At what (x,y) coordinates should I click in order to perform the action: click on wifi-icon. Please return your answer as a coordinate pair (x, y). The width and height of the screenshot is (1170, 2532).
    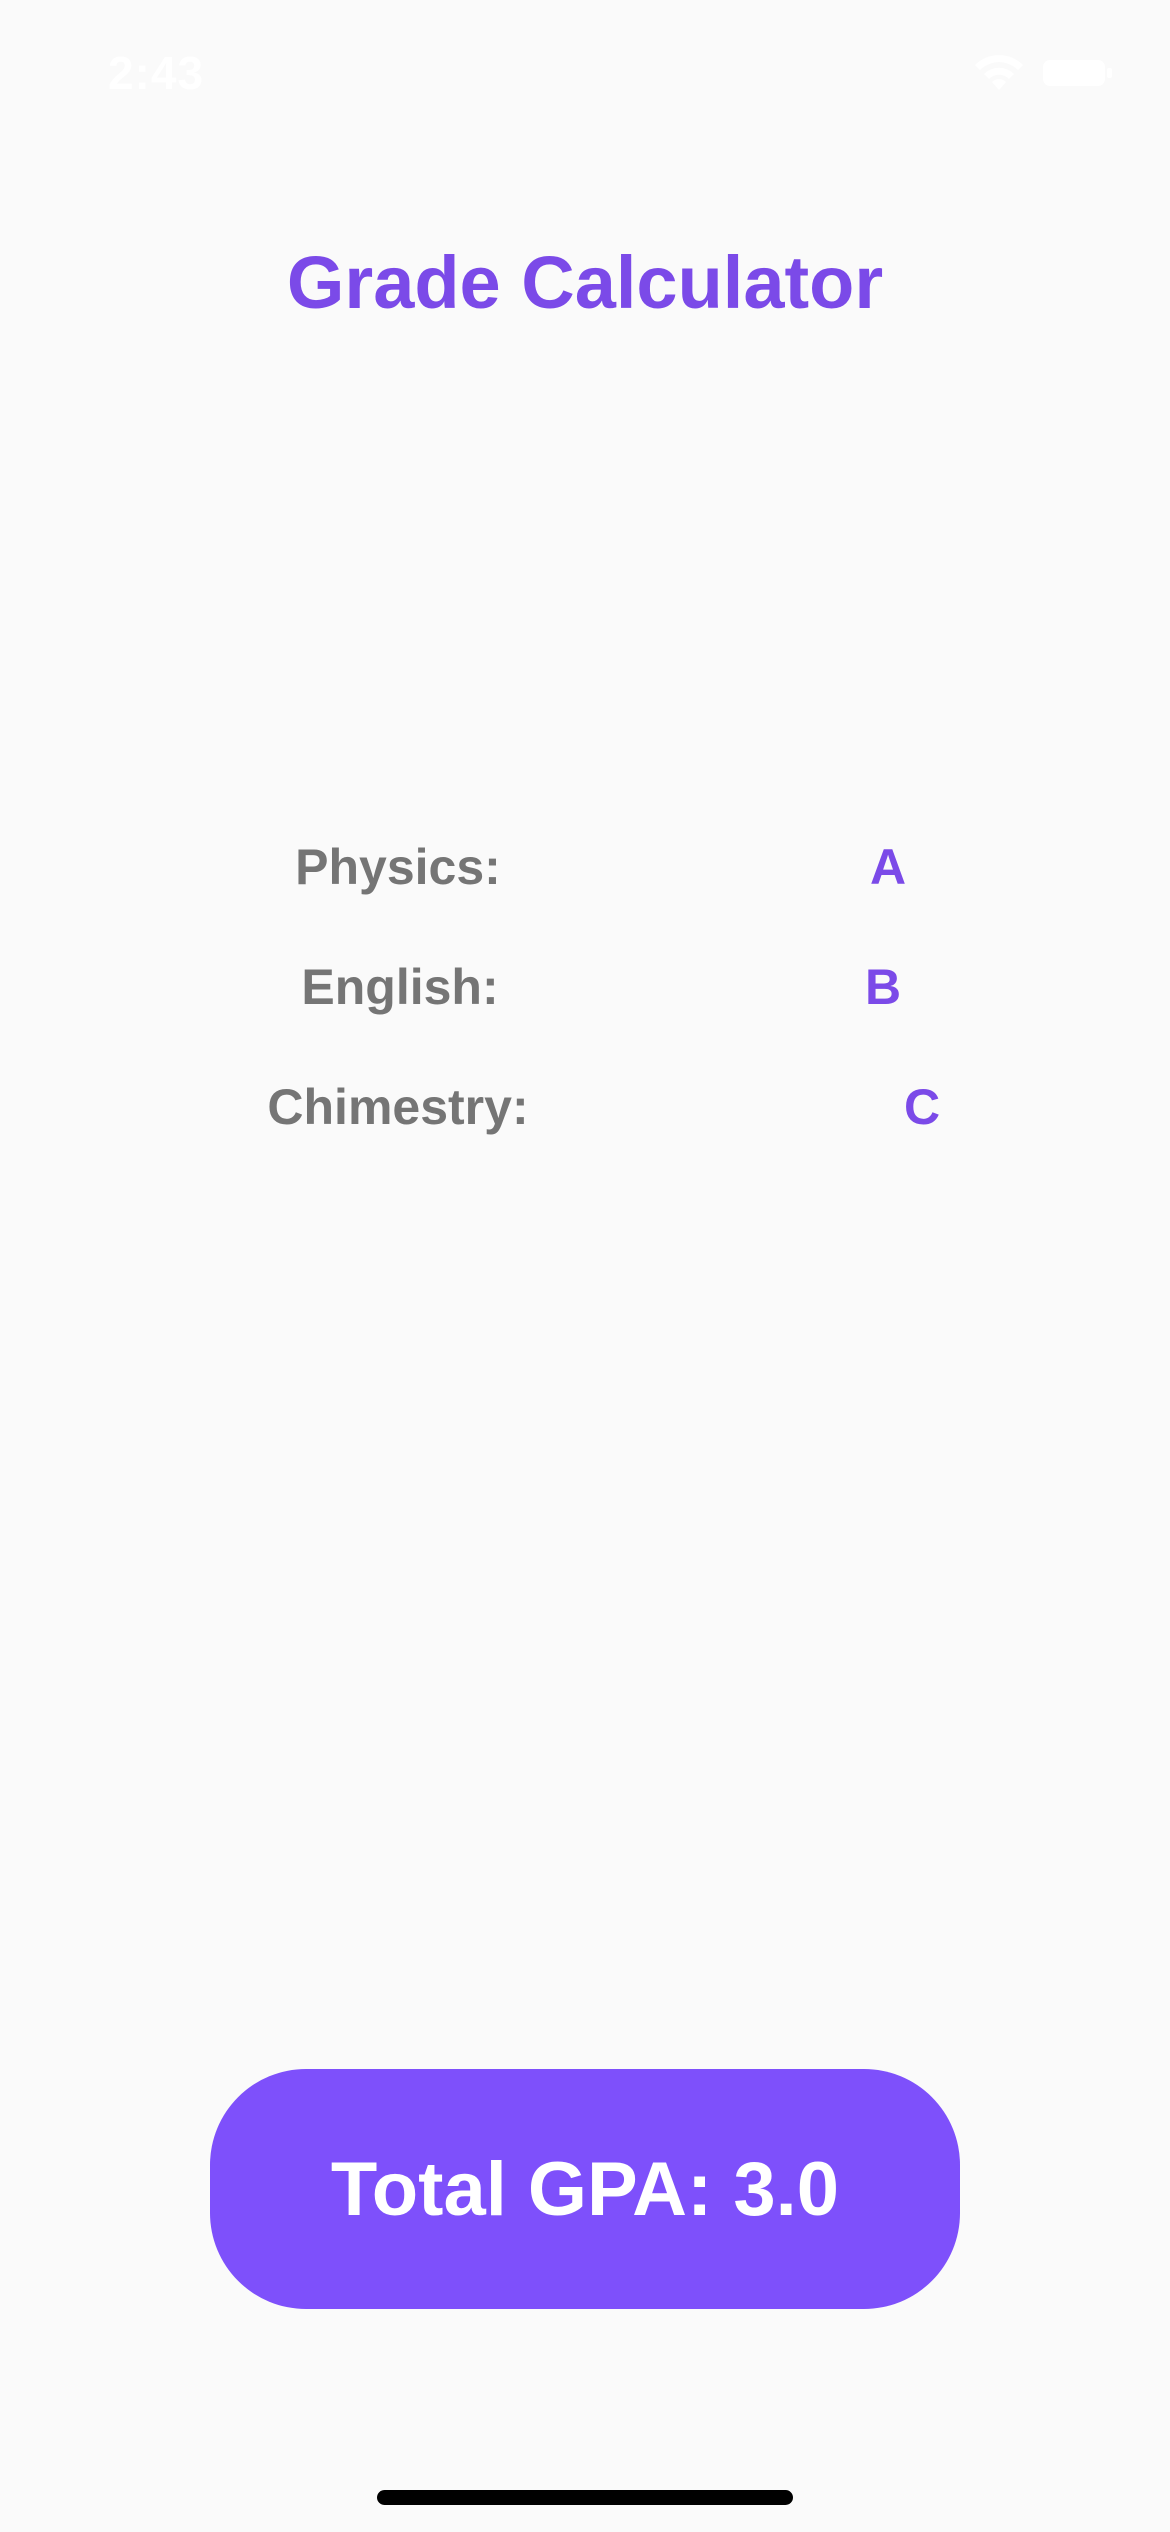
    Looking at the image, I should click on (999, 72).